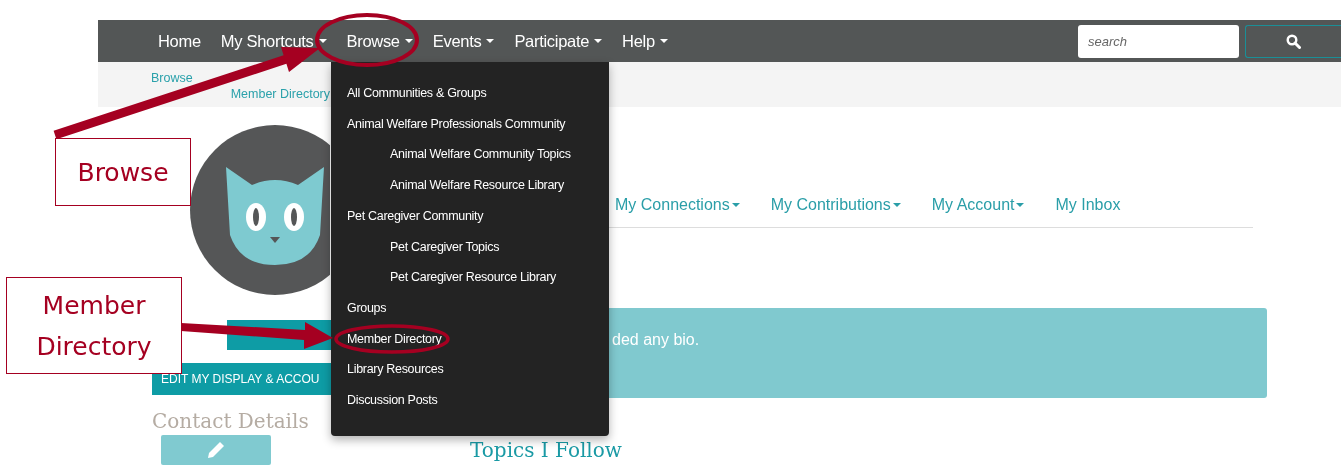  Describe the element at coordinates (448, 124) in the screenshot. I see `menu-item: Animal Welfare Professionals Community` at that location.